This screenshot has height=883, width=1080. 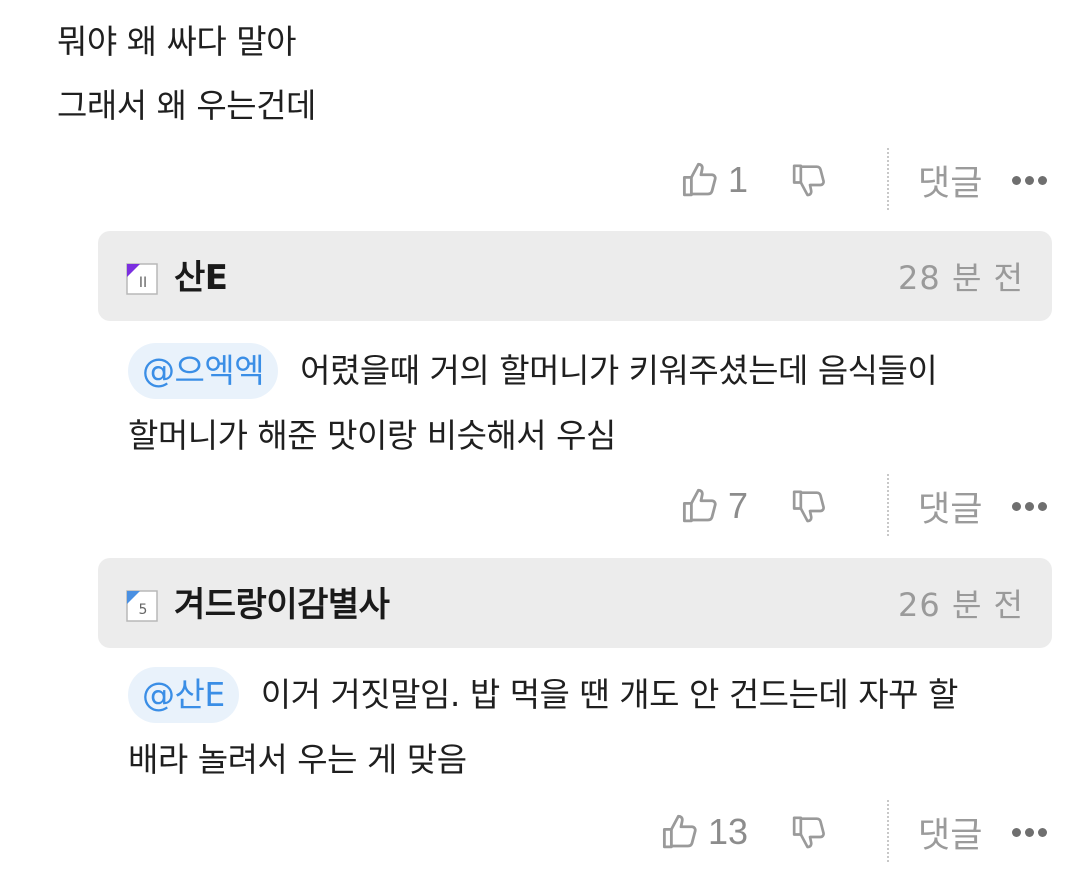 I want to click on like-button: 13, so click(x=704, y=832).